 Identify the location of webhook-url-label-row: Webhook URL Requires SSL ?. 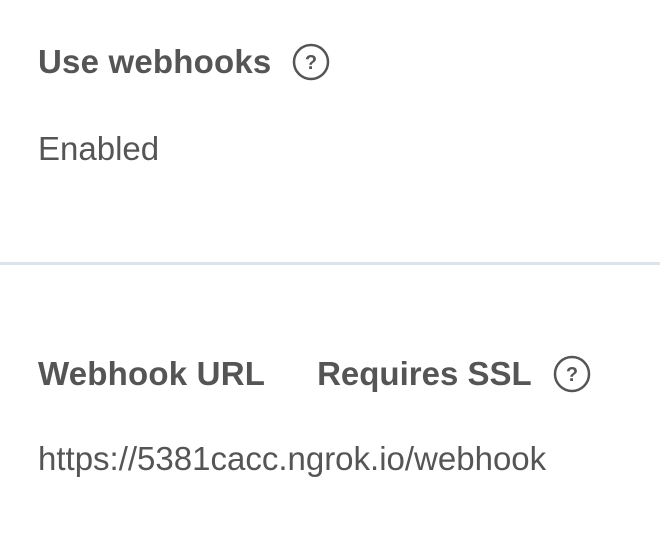
(349, 374).